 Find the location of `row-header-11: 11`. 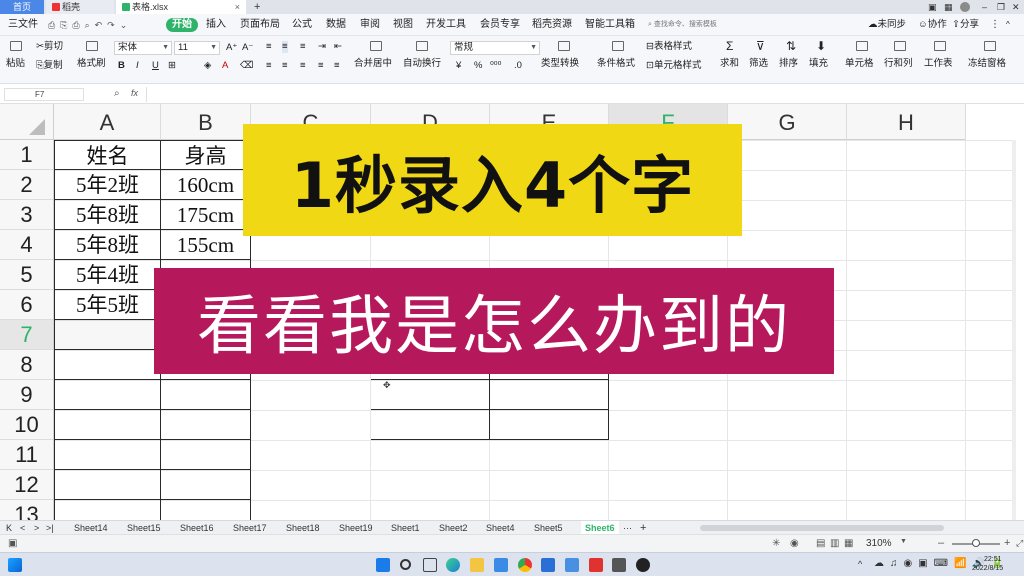

row-header-11: 11 is located at coordinates (27, 455).